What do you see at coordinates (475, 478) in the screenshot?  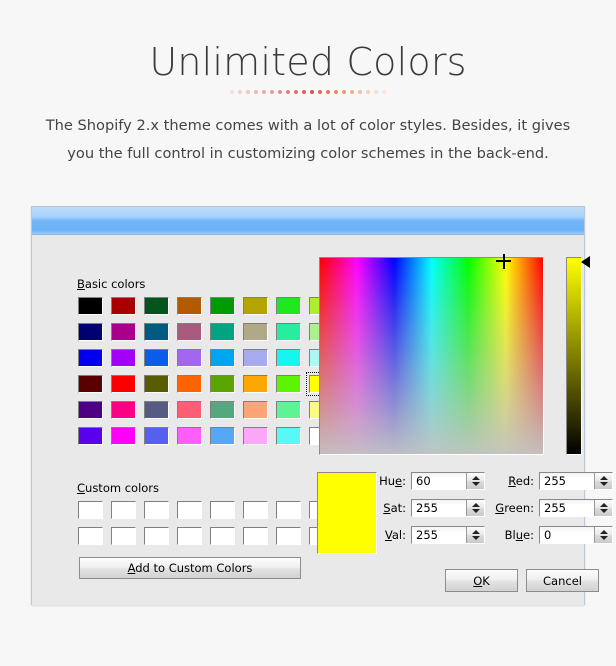 I see `hue-step-up-icon` at bounding box center [475, 478].